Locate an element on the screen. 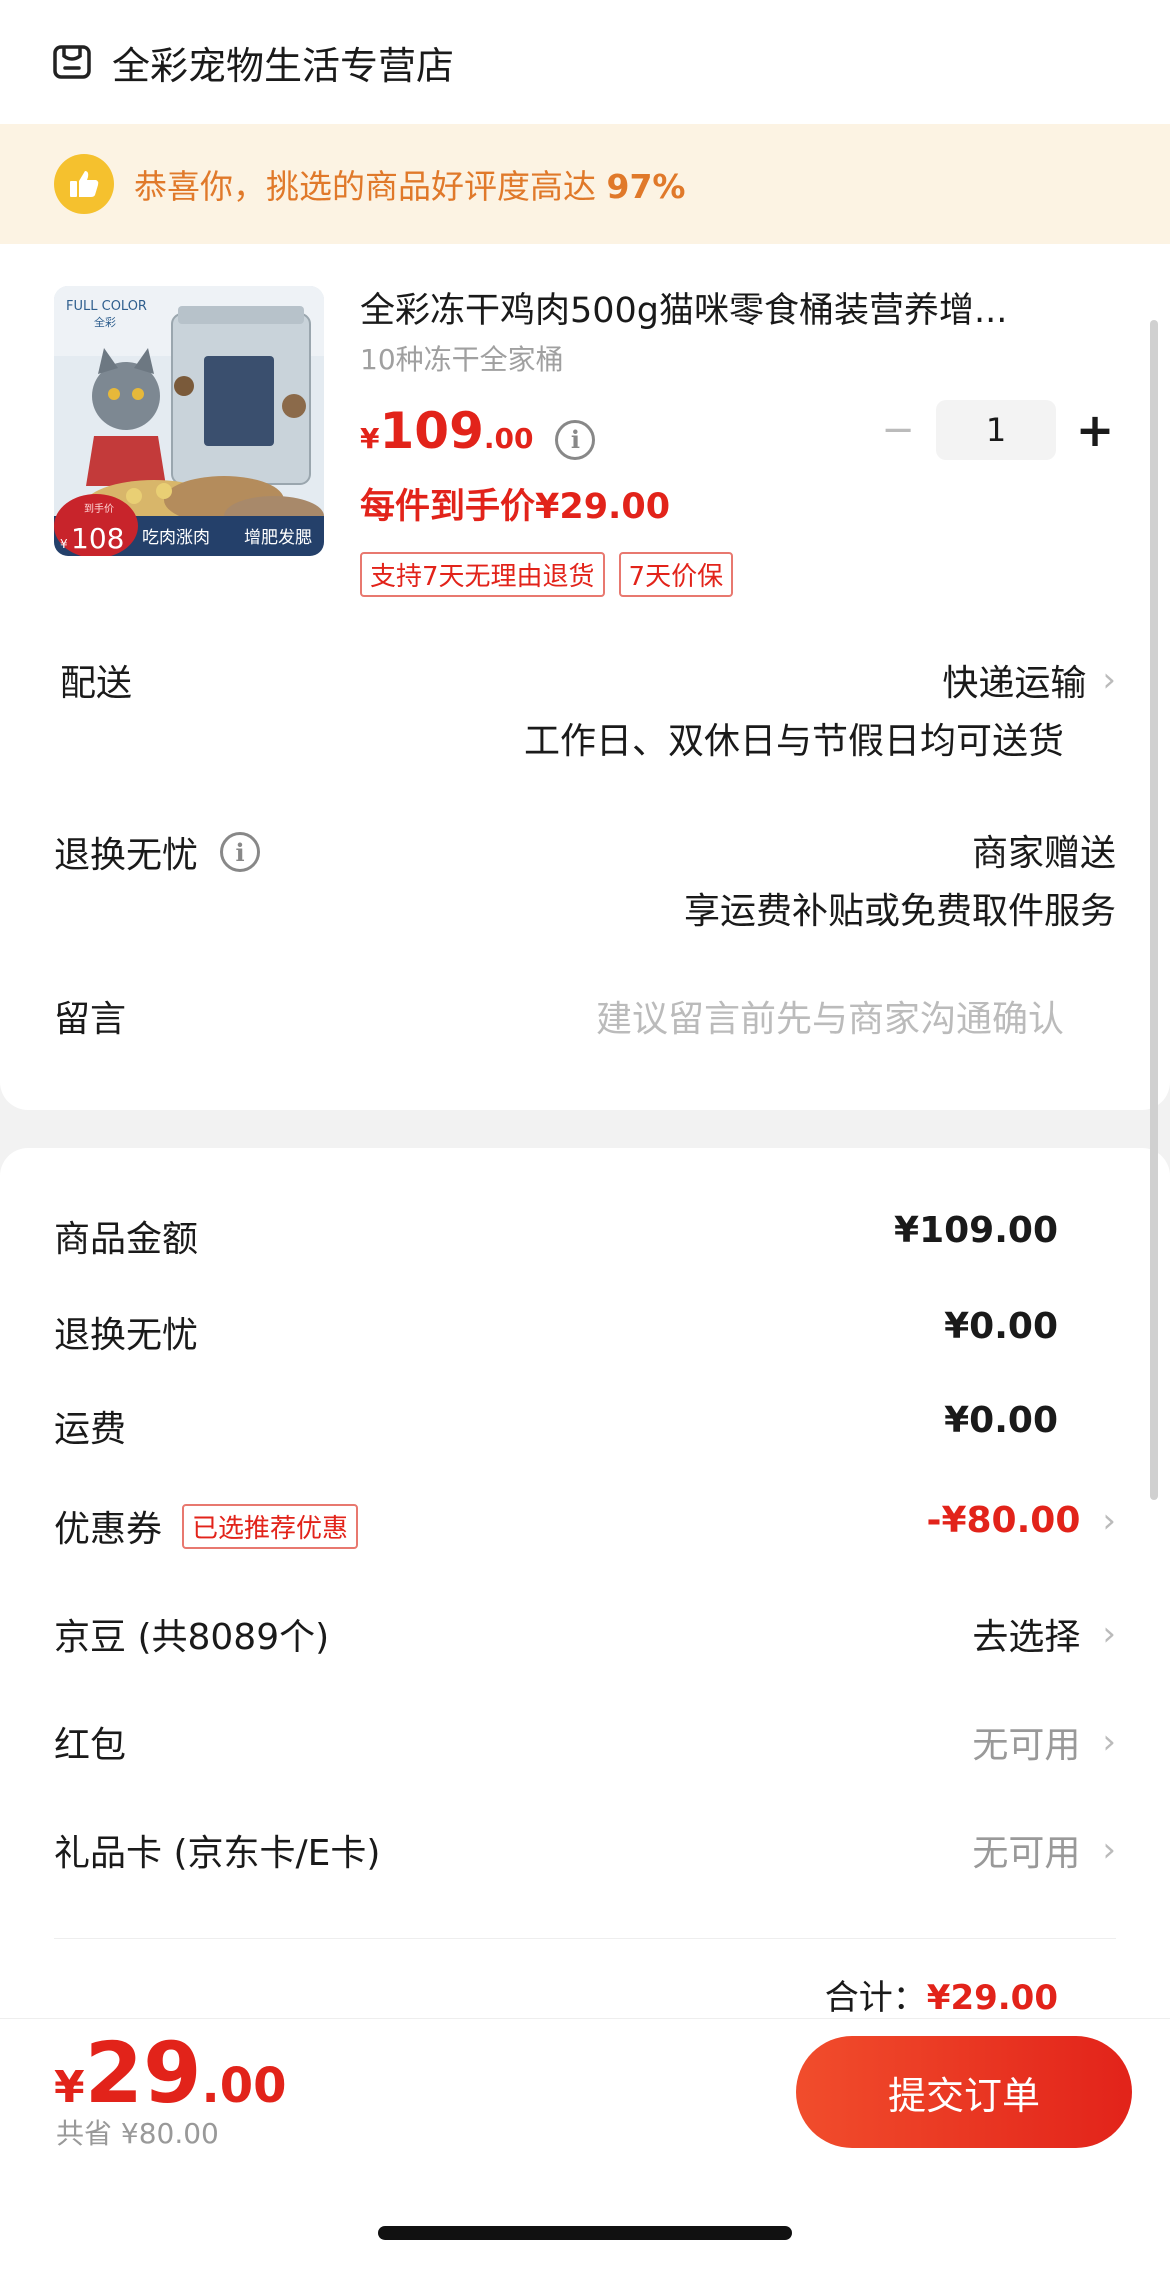 This screenshot has height=2269, width=1170. payable-amount: ¥ 29 .00 is located at coordinates (170, 2073).